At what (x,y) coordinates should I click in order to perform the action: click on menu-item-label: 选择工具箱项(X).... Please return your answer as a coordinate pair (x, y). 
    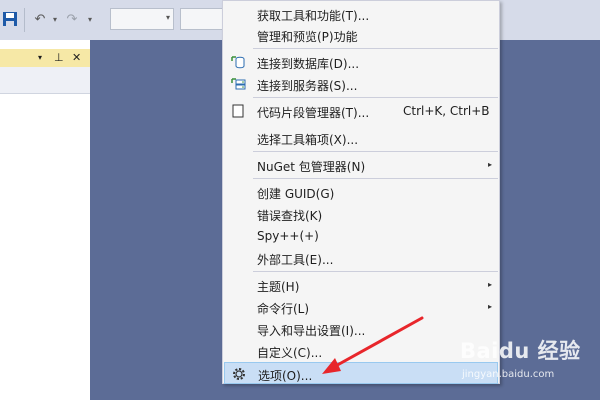
    Looking at the image, I should click on (308, 140).